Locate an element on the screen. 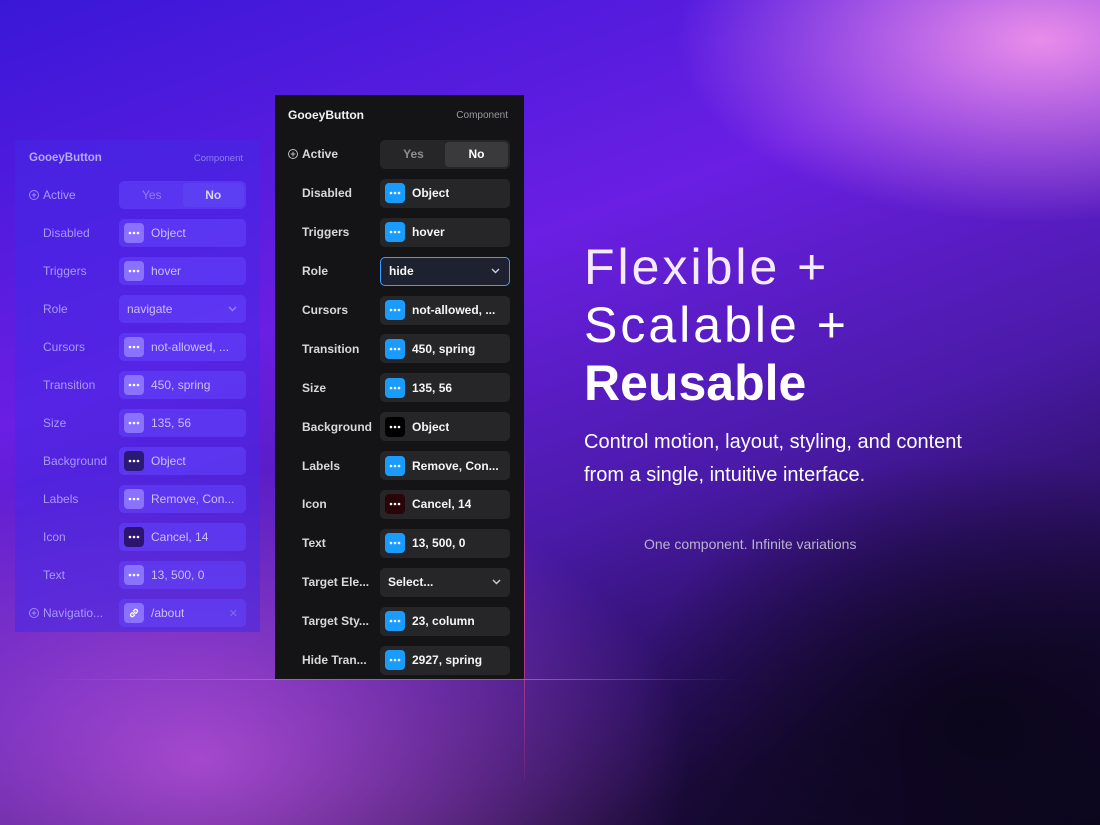 This screenshot has width=1100, height=825. property-row-text: Text 13, 500, 0 is located at coordinates (399, 543).